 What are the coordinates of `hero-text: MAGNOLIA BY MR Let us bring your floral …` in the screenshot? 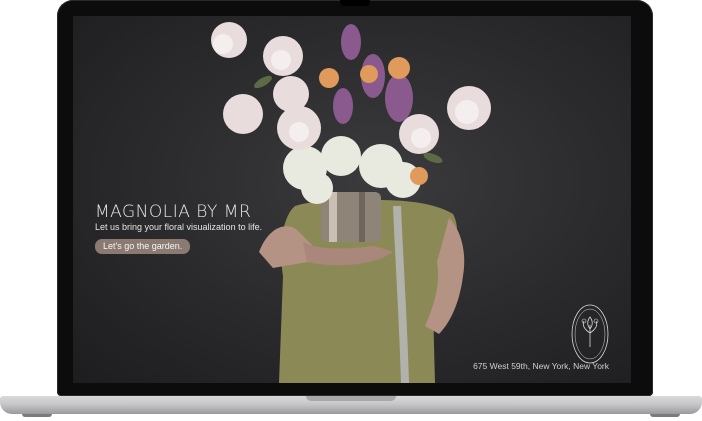 It's located at (178, 228).